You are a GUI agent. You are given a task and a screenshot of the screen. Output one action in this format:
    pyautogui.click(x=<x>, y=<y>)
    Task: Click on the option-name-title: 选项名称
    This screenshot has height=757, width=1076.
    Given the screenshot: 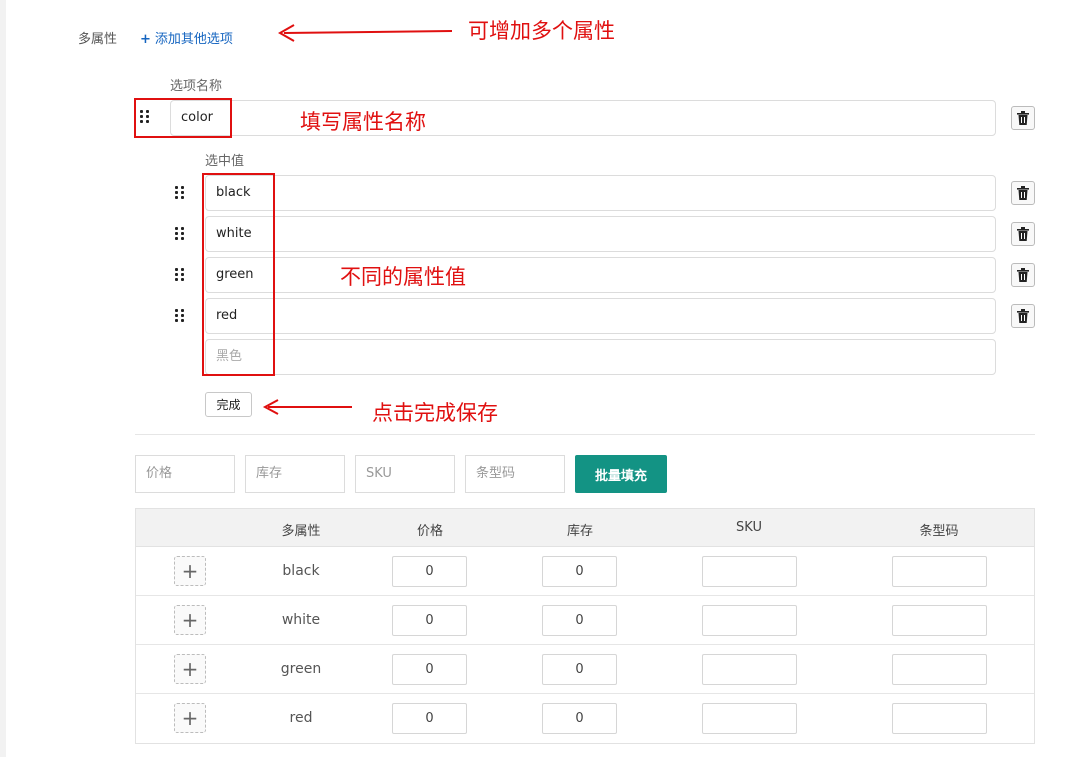 What is the action you would take?
    pyautogui.click(x=196, y=86)
    